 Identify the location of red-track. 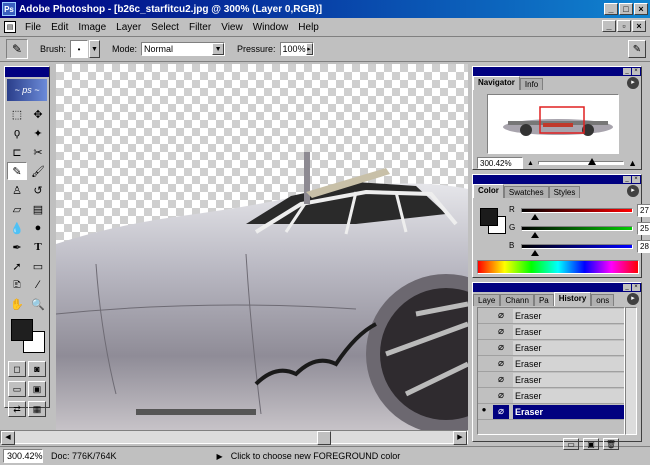
(577, 210).